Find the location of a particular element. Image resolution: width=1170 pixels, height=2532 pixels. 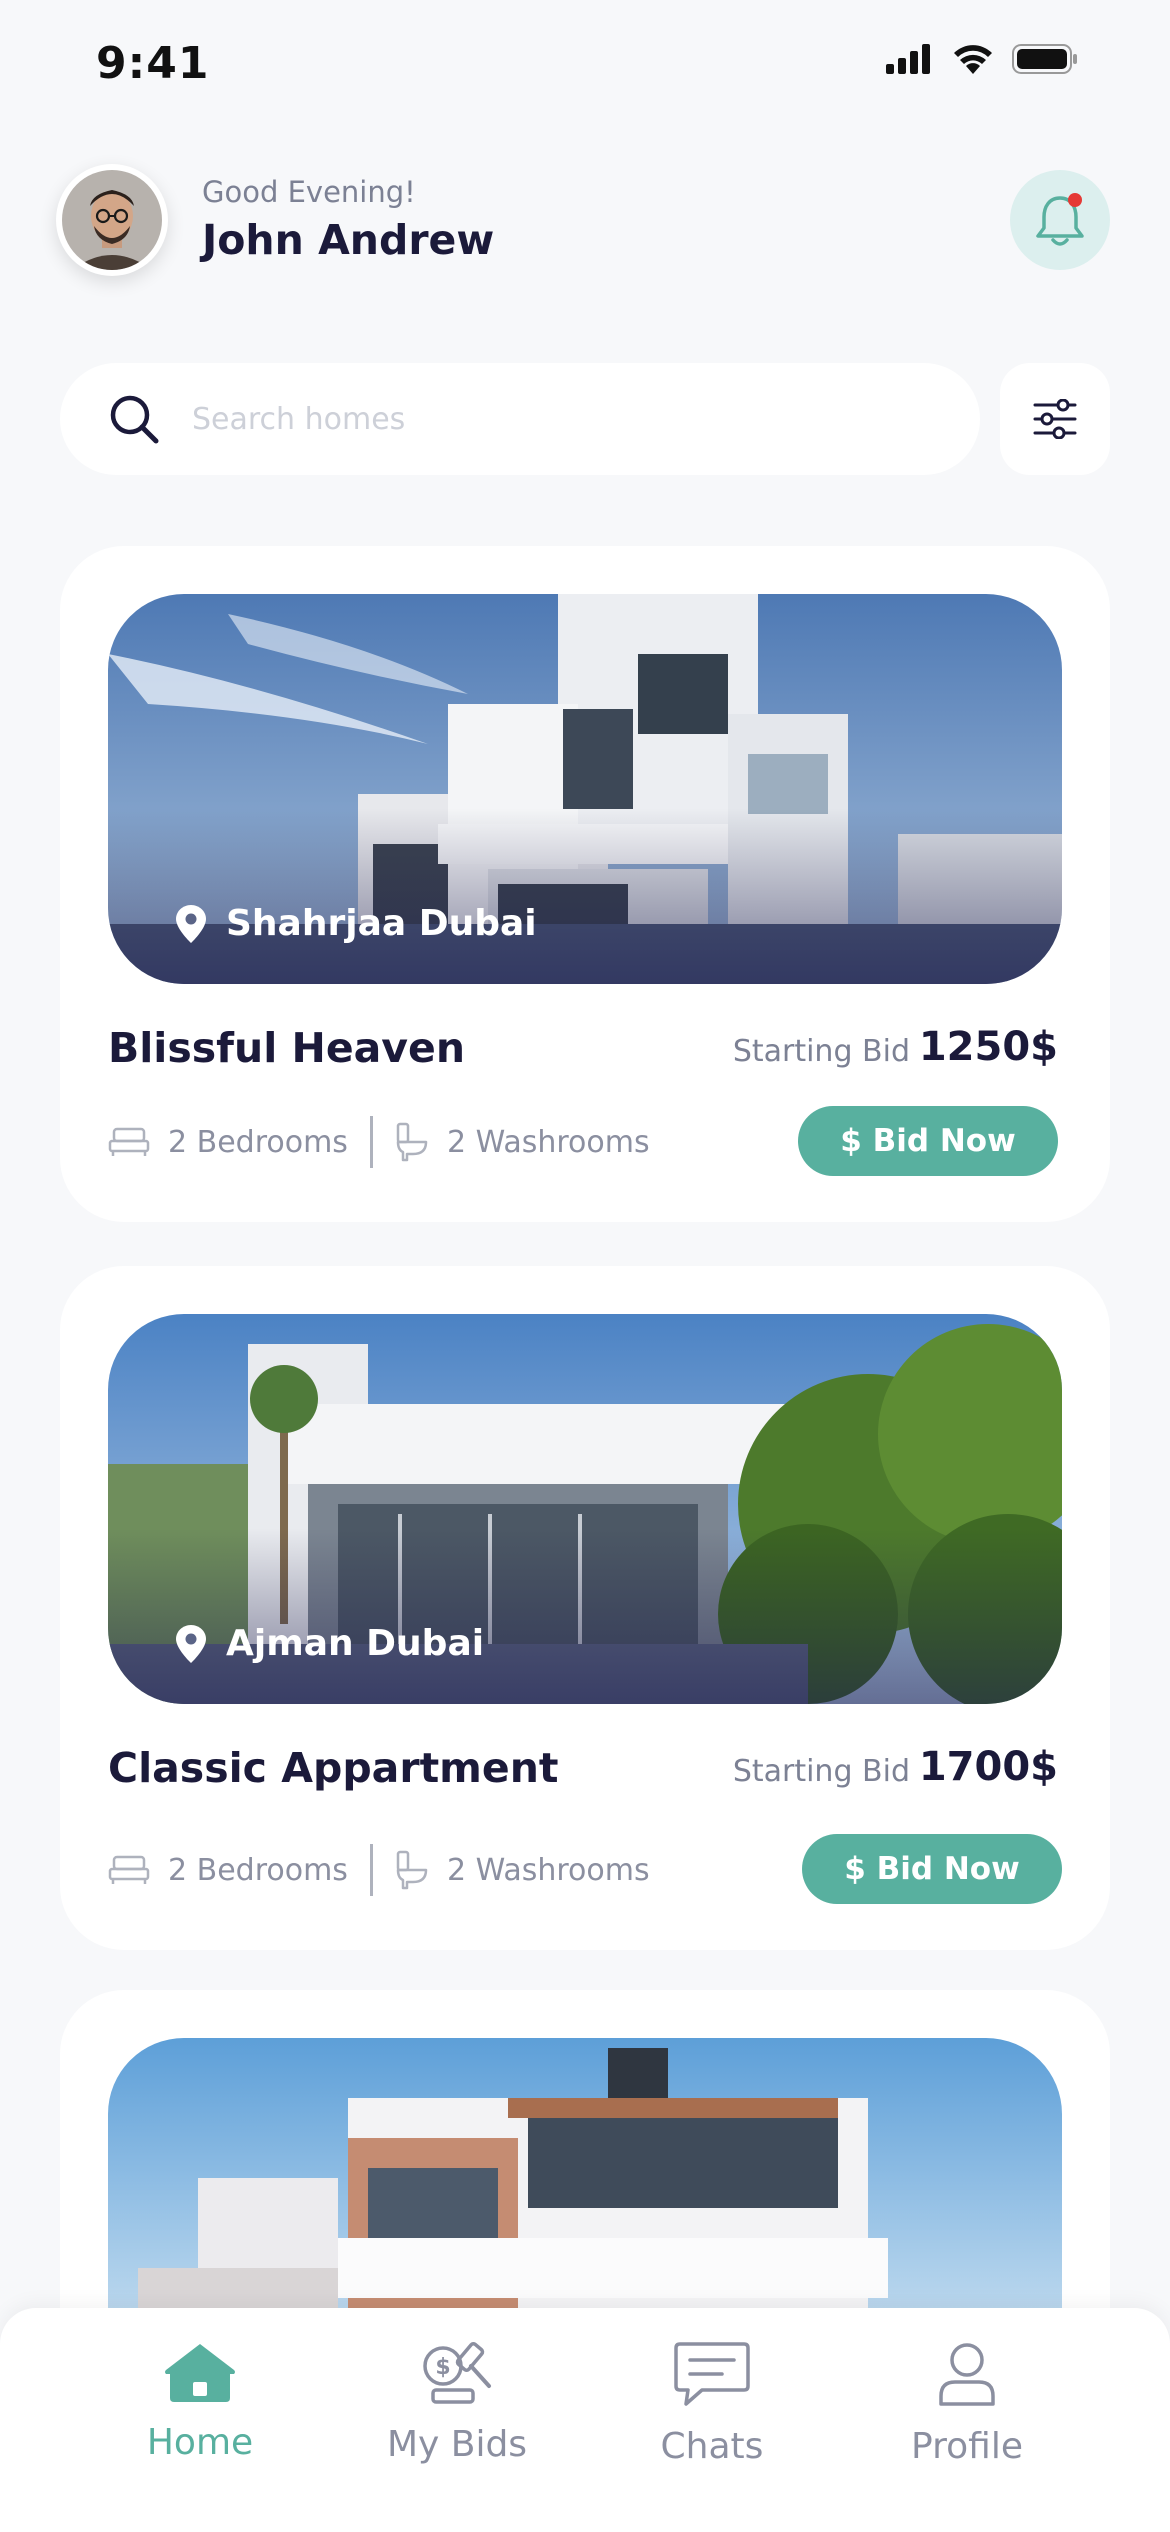

location-tag: Ajman Dubai is located at coordinates (330, 1643).